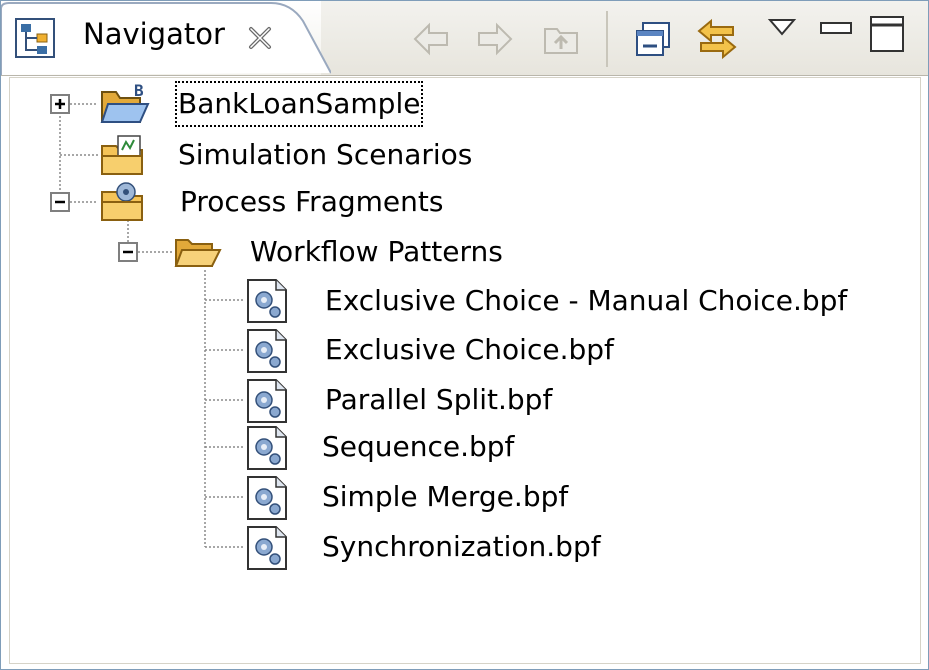 The height and width of the screenshot is (670, 929). Describe the element at coordinates (60, 104) in the screenshot. I see `expand-toggle-icon` at that location.